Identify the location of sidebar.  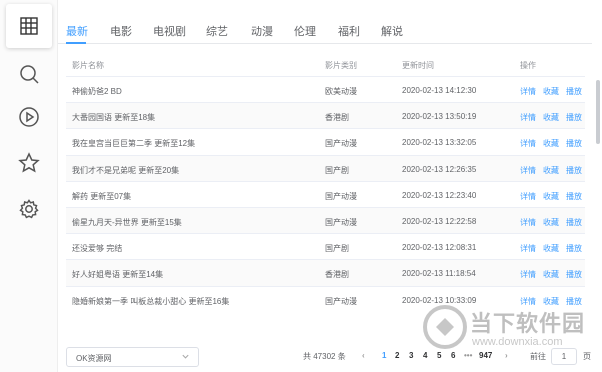
(29, 186).